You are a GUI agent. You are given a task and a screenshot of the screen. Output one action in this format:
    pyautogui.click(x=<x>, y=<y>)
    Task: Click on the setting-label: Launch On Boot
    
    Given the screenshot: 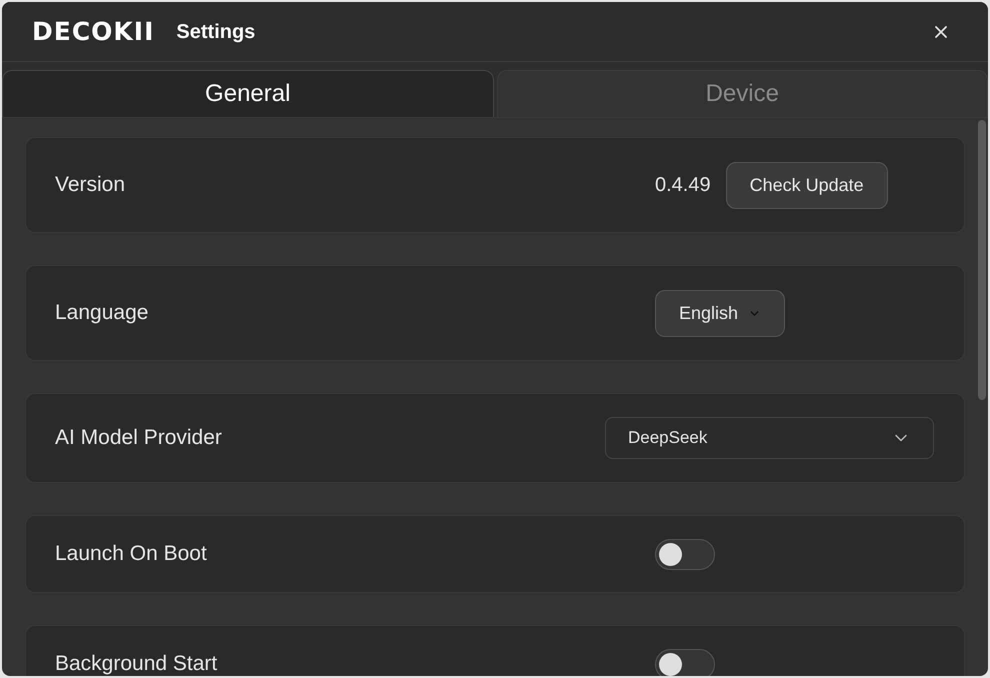 What is the action you would take?
    pyautogui.click(x=131, y=554)
    